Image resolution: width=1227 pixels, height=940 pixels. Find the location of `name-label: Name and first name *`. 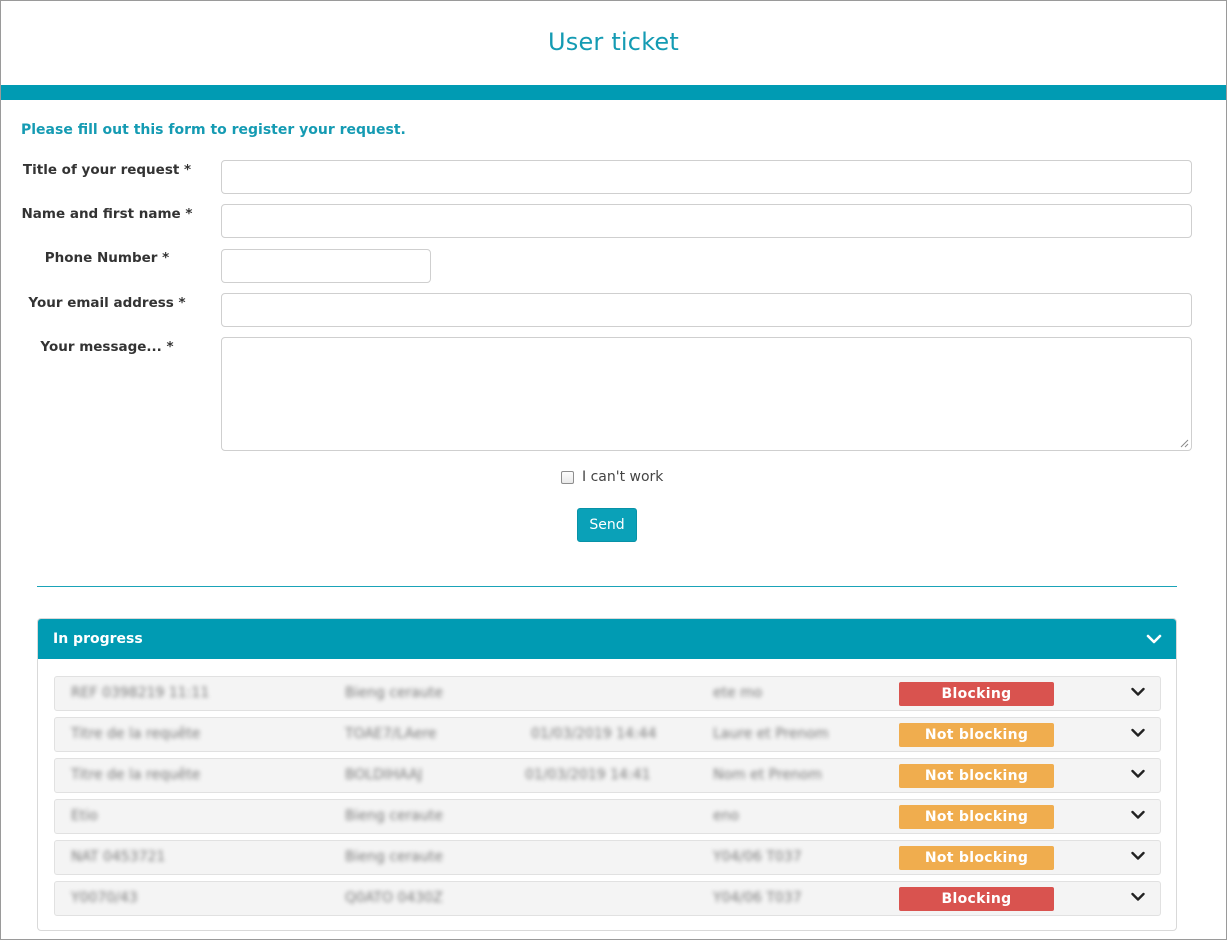

name-label: Name and first name * is located at coordinates (107, 214).